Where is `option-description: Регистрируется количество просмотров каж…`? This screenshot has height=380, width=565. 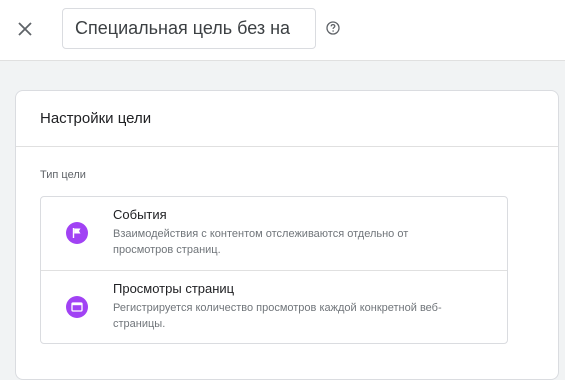 option-description: Регистрируется количество просмотров каж… is located at coordinates (277, 316).